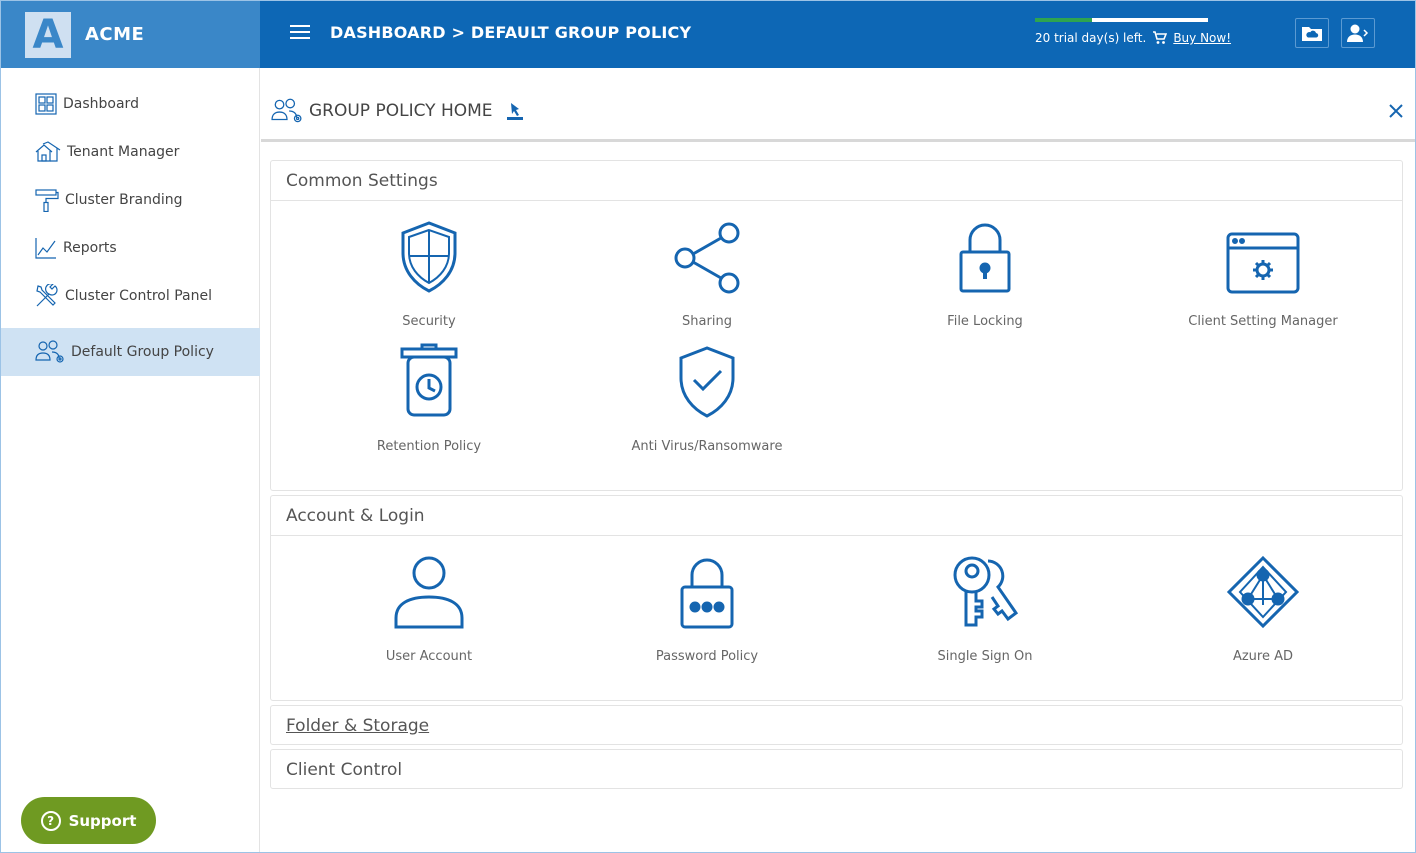 The width and height of the screenshot is (1416, 853). What do you see at coordinates (1160, 37) in the screenshot?
I see `cart-icon` at bounding box center [1160, 37].